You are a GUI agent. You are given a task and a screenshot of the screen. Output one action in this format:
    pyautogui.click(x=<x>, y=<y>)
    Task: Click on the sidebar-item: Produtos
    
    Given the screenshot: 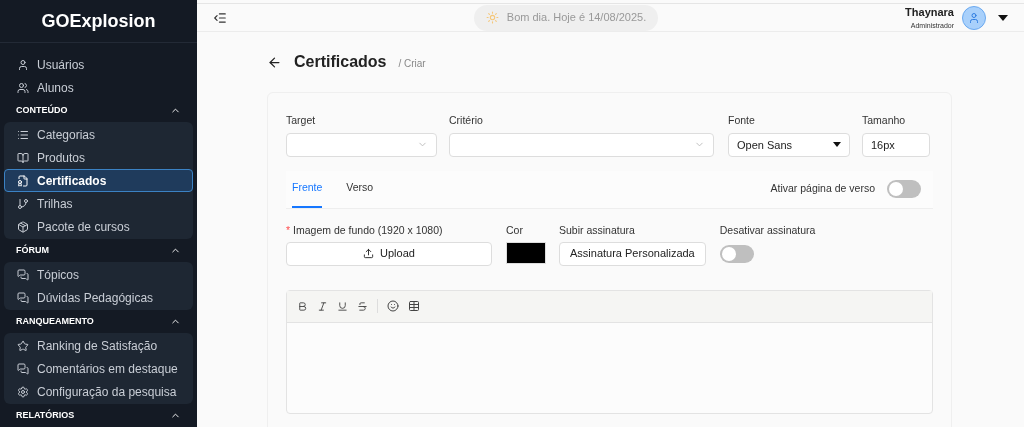 What is the action you would take?
    pyautogui.click(x=98, y=157)
    